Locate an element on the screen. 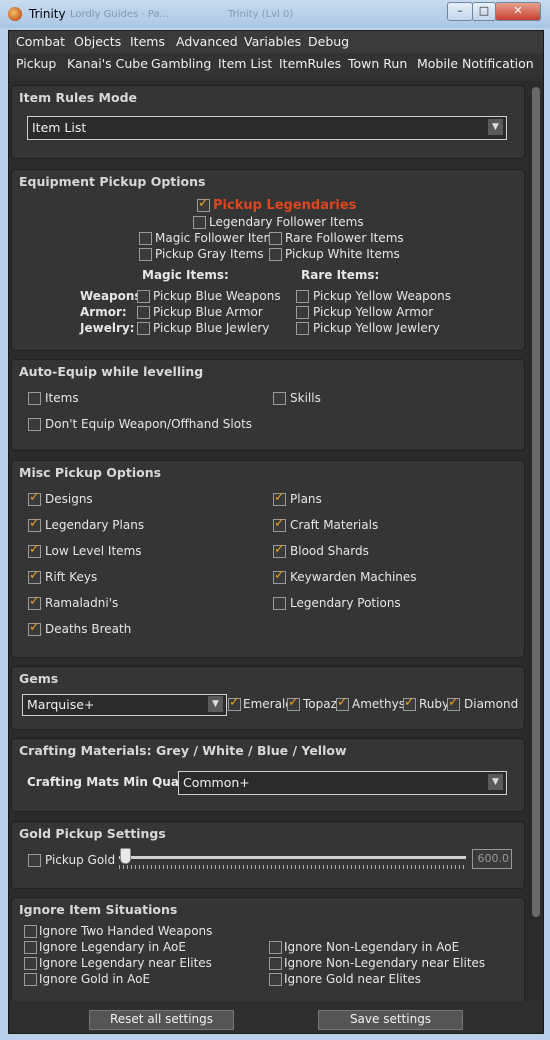 The height and width of the screenshot is (1040, 550). pickup-gold-checkbox is located at coordinates (34, 860).